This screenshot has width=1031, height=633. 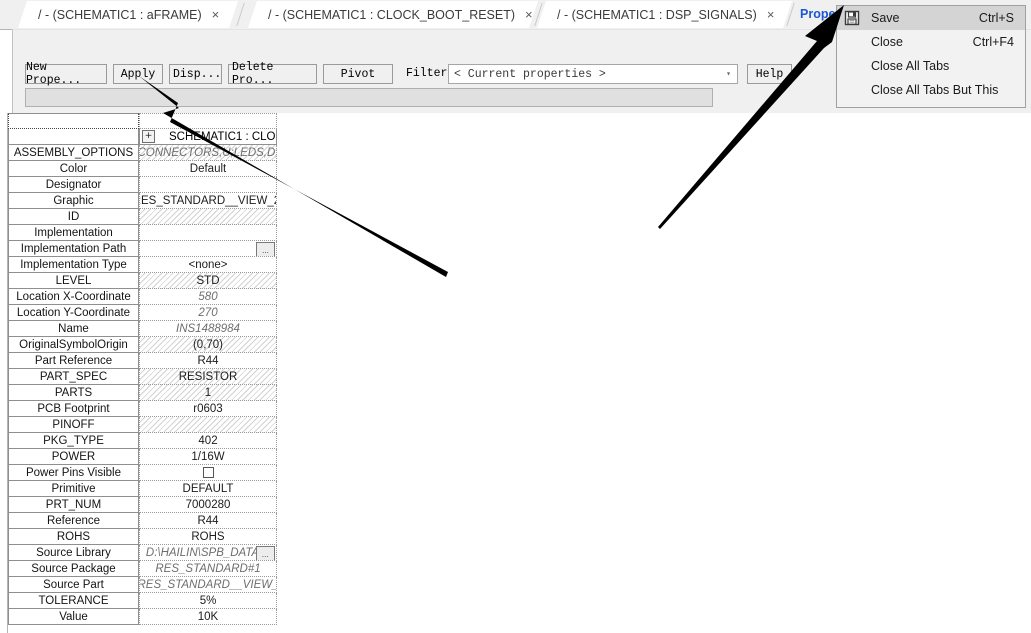 What do you see at coordinates (142, 345) in the screenshot?
I see `property-row: OriginalSymbolOrigin (0,70)` at bounding box center [142, 345].